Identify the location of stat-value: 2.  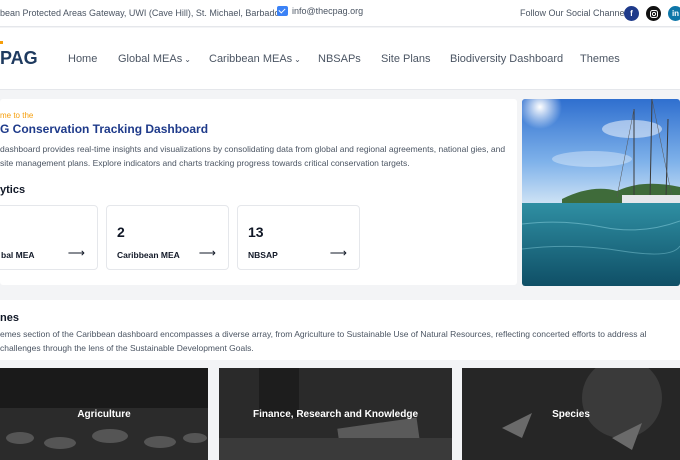
(121, 232).